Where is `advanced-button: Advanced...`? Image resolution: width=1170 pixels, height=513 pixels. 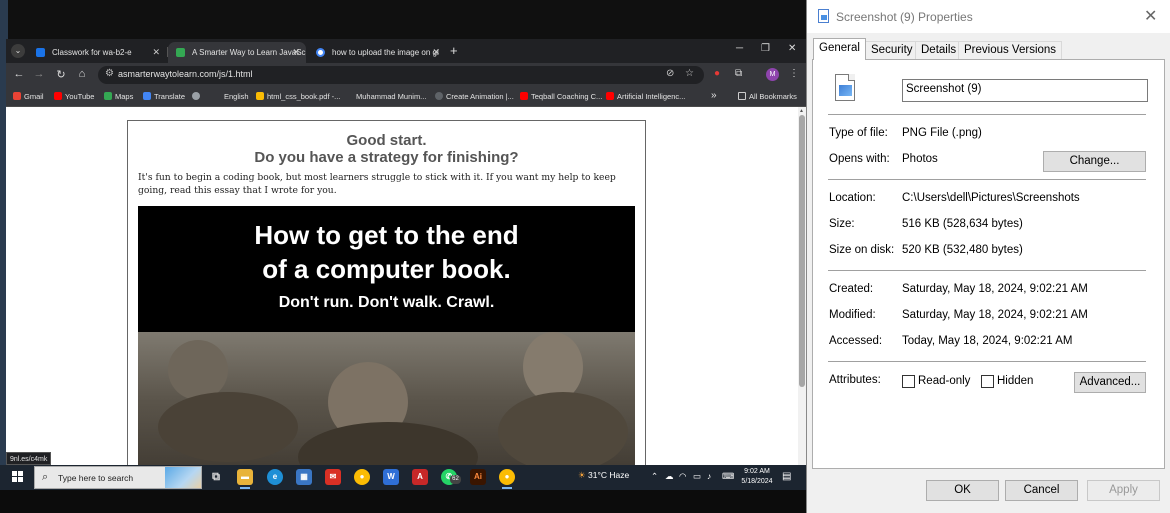
advanced-button: Advanced... is located at coordinates (1110, 382).